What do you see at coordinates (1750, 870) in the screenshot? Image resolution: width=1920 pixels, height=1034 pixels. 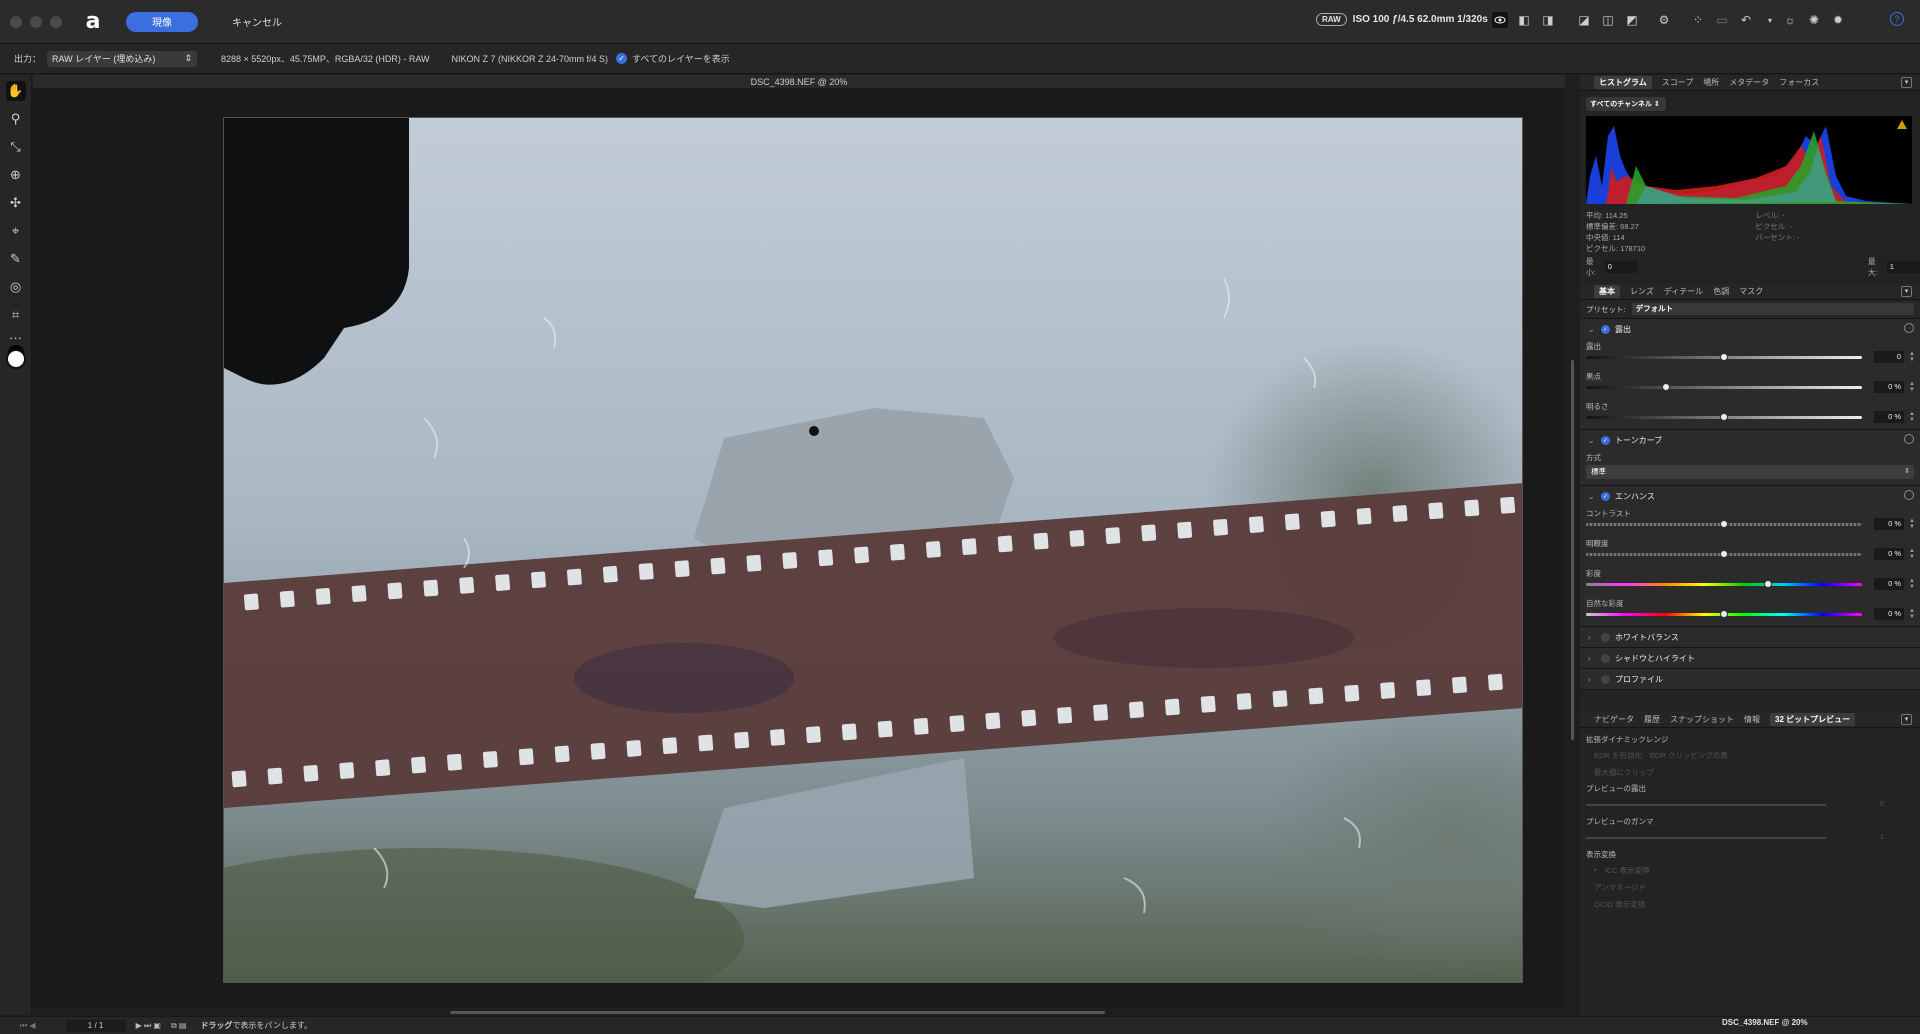 I see `icc-radio: • ICC 表示変換` at bounding box center [1750, 870].